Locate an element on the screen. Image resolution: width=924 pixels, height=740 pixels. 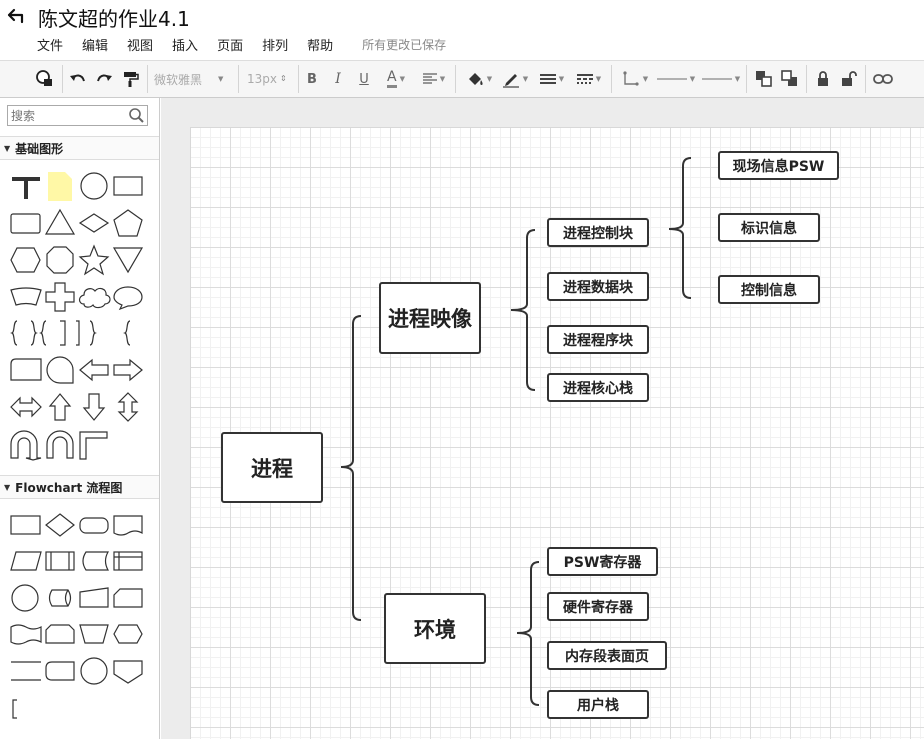
flow-internal-storage is located at coordinates (128, 561).